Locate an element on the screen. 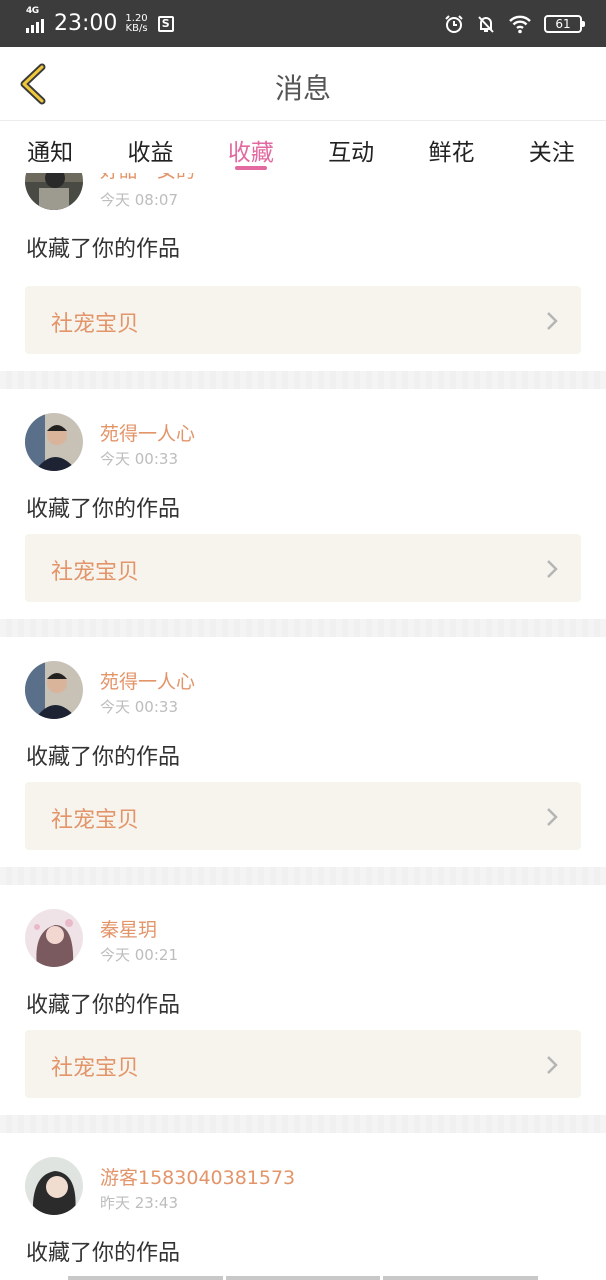 The width and height of the screenshot is (606, 1280). s-app-icon: S is located at coordinates (165, 23).